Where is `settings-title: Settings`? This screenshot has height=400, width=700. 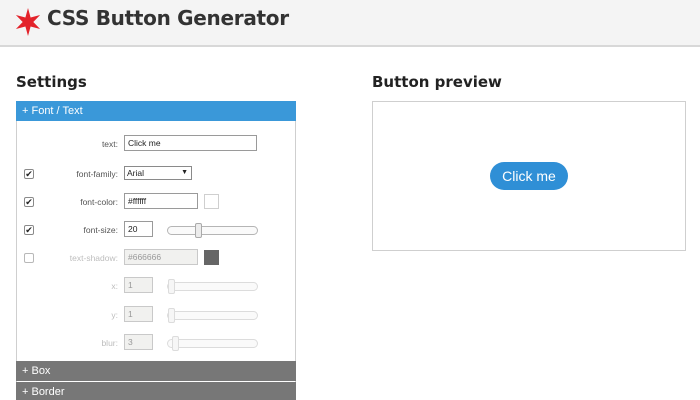 settings-title: Settings is located at coordinates (51, 82).